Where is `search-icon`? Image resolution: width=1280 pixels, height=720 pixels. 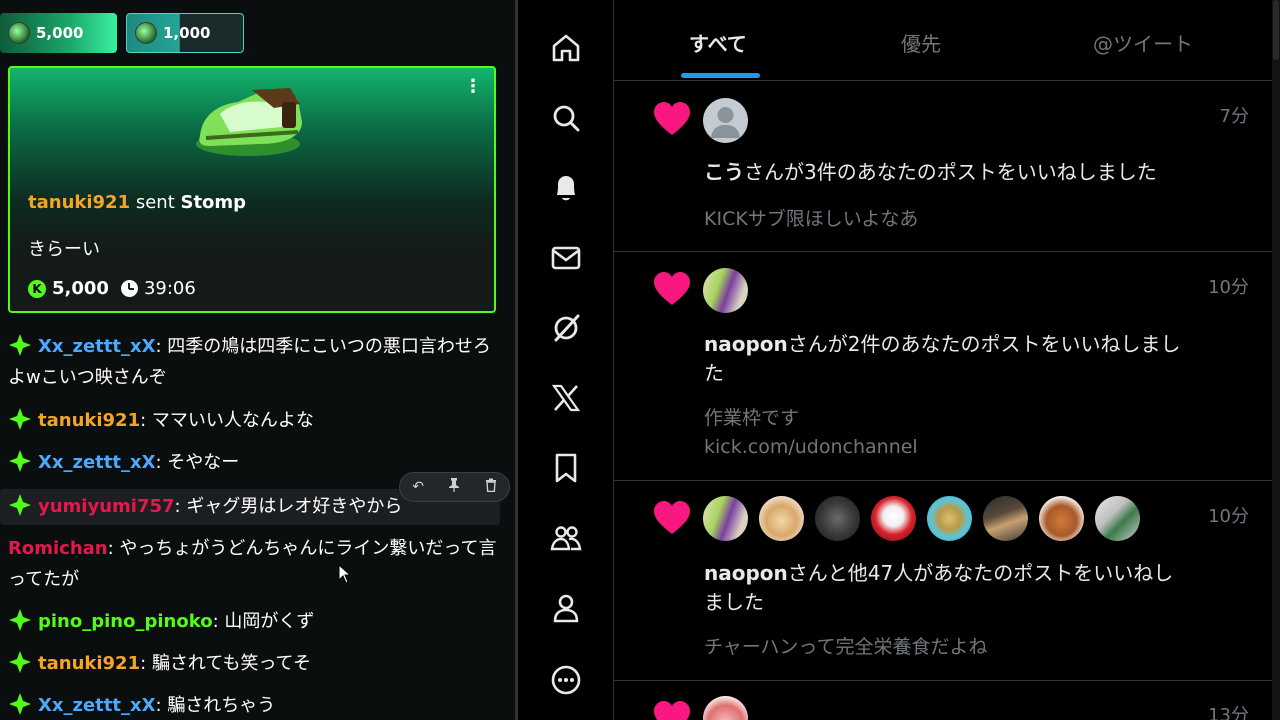
search-icon is located at coordinates (566, 118).